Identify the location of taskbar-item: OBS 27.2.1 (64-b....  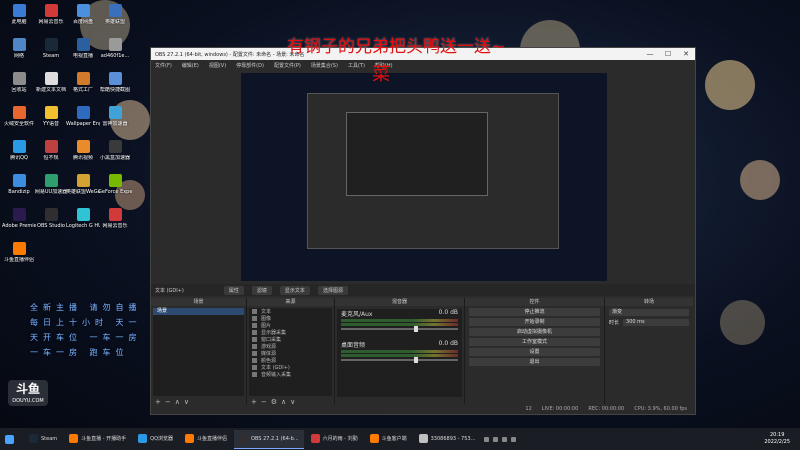
(269, 439).